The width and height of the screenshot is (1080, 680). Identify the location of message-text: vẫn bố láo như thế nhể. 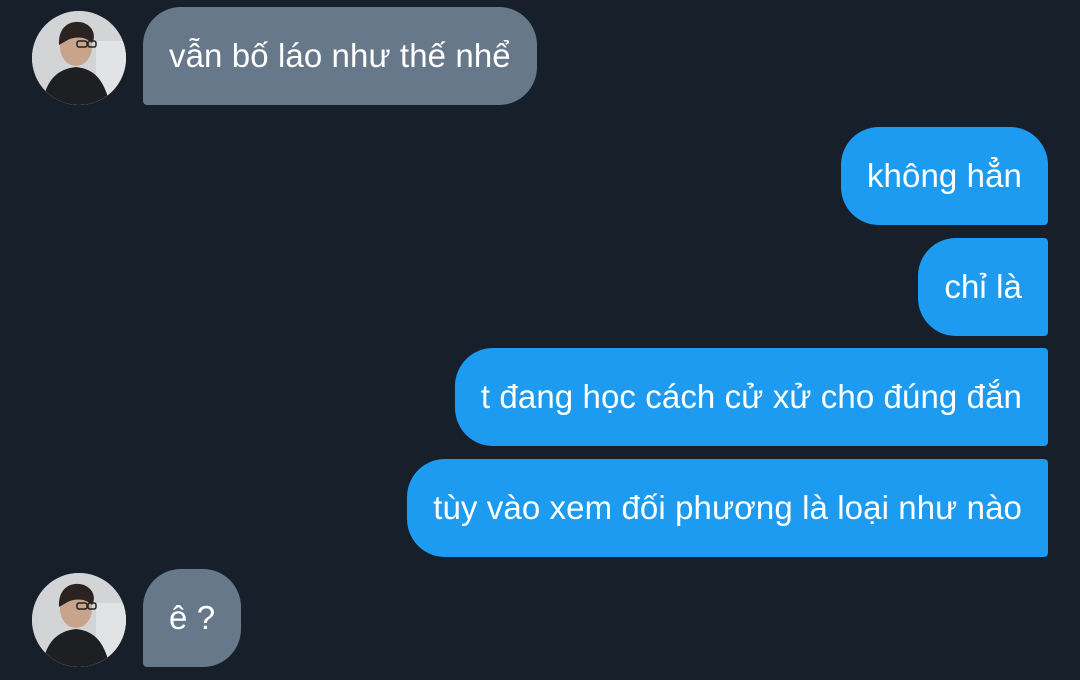
(340, 55).